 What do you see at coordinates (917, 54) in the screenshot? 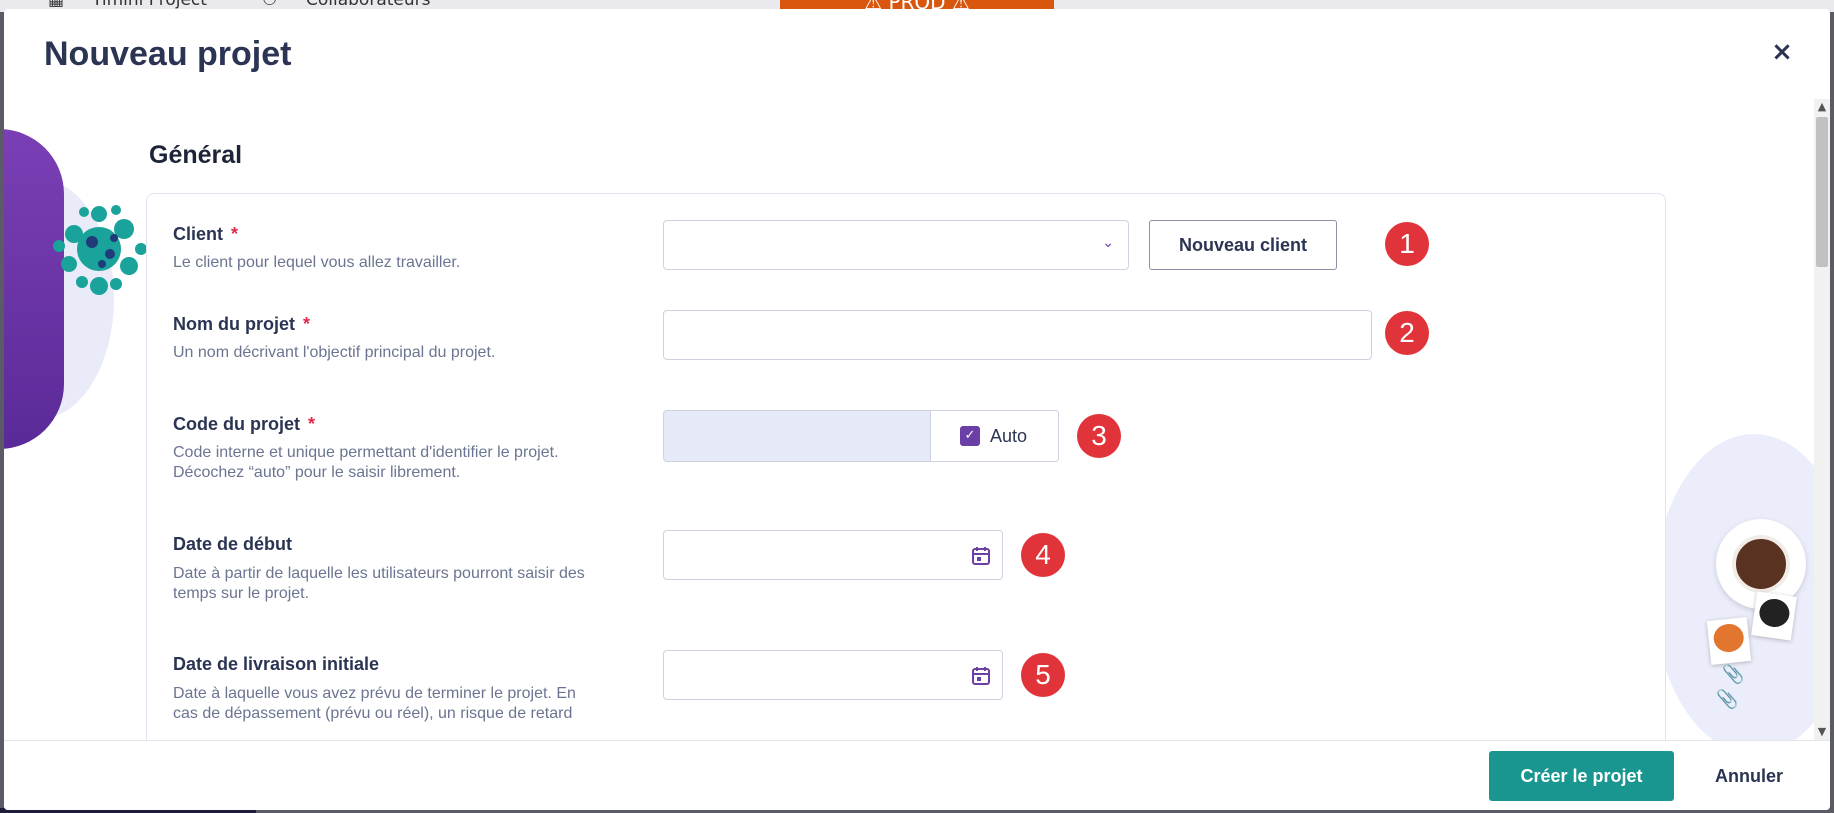
I see `modal-header: Nouveau projet ×` at bounding box center [917, 54].